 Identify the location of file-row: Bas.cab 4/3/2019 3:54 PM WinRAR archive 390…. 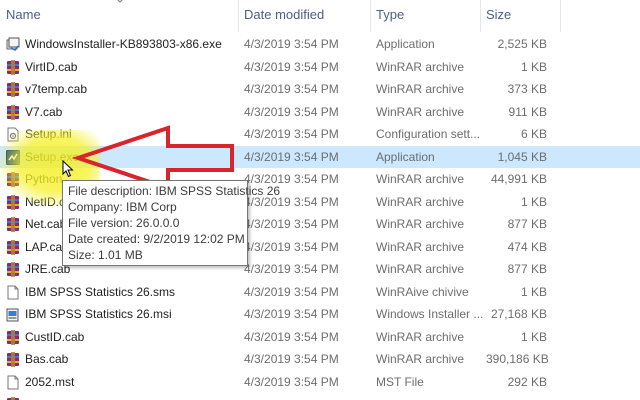
(320, 359).